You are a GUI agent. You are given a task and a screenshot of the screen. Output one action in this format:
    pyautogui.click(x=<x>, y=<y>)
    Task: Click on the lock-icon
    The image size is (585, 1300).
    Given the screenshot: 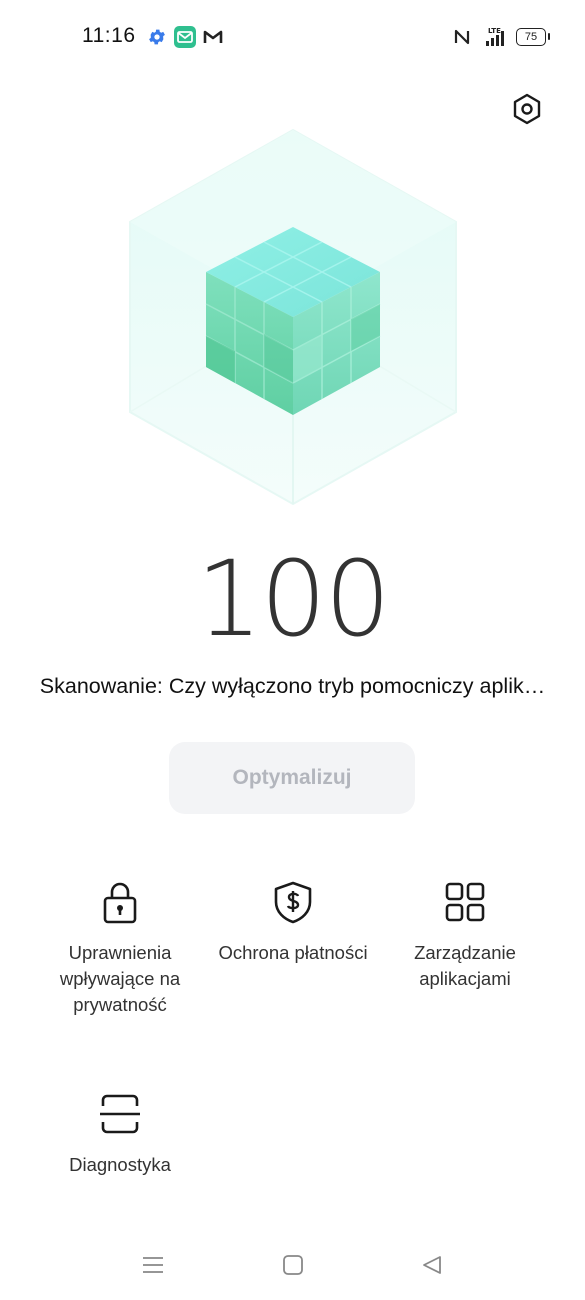 What is the action you would take?
    pyautogui.click(x=120, y=903)
    